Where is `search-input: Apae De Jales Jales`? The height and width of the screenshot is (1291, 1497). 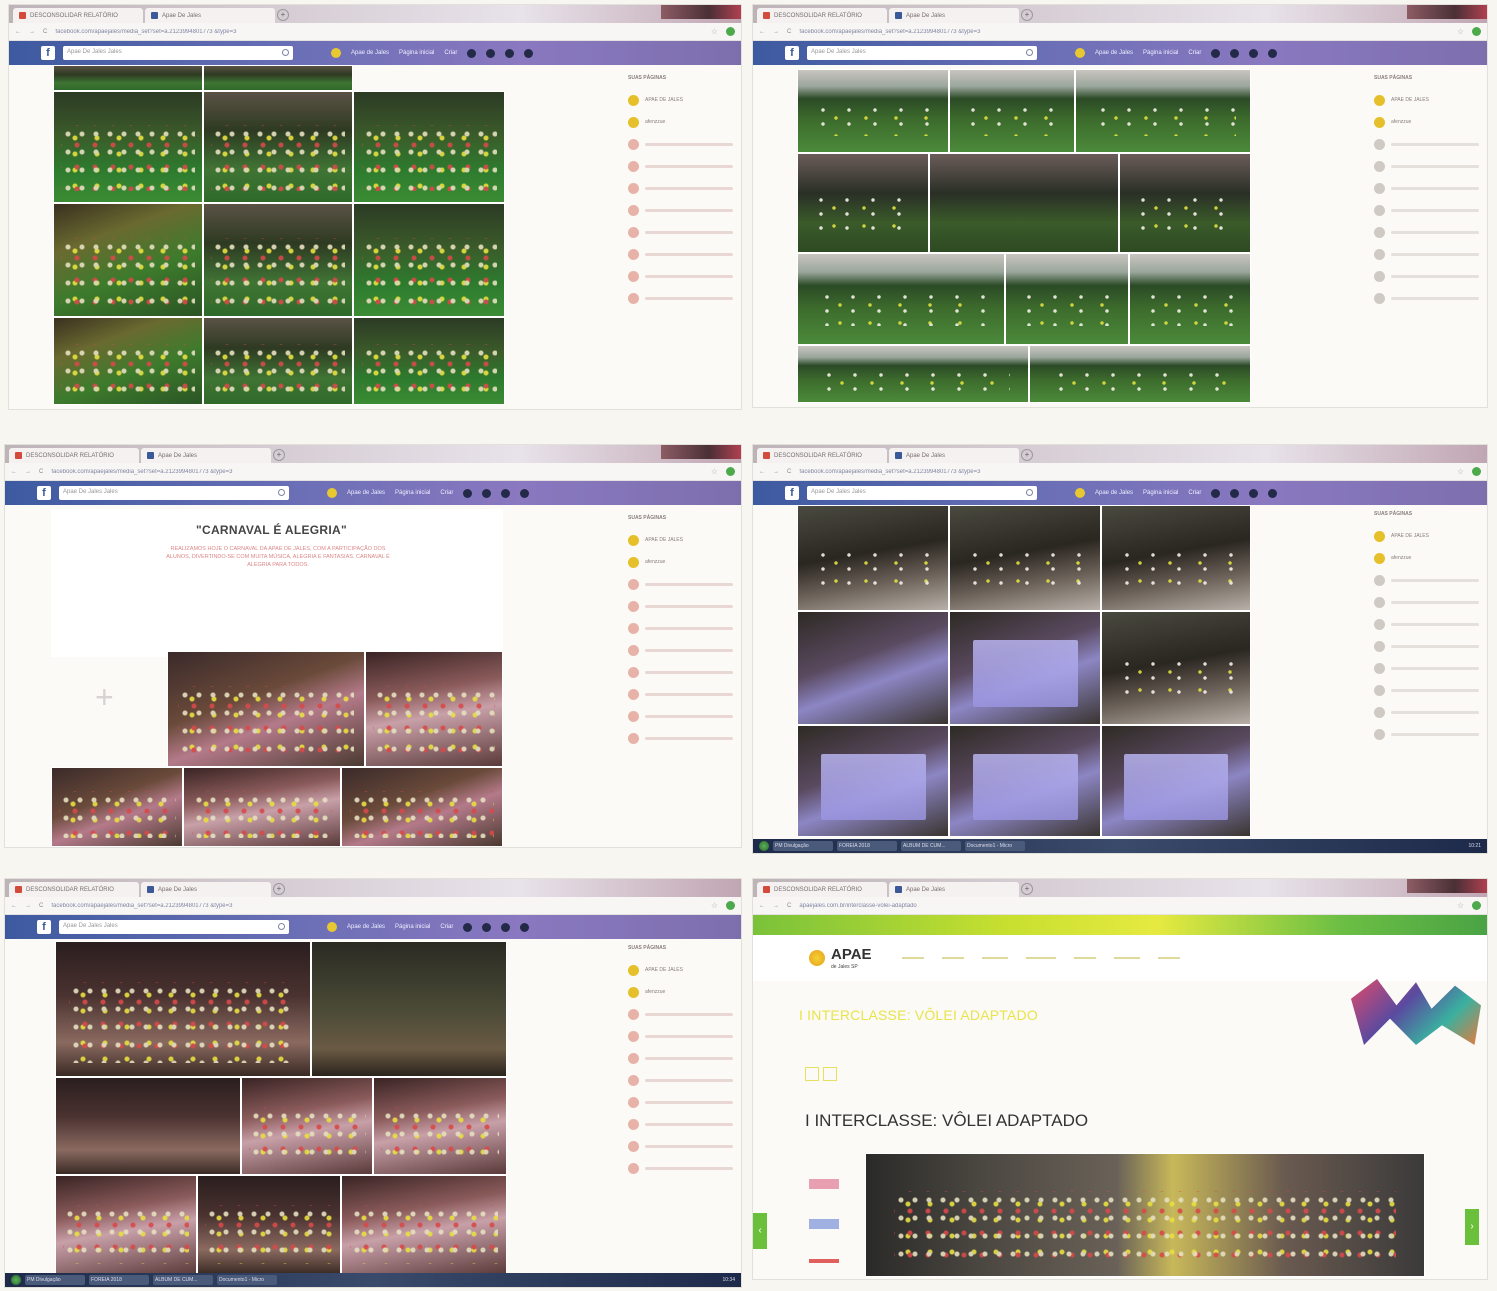 search-input: Apae De Jales Jales is located at coordinates (922, 493).